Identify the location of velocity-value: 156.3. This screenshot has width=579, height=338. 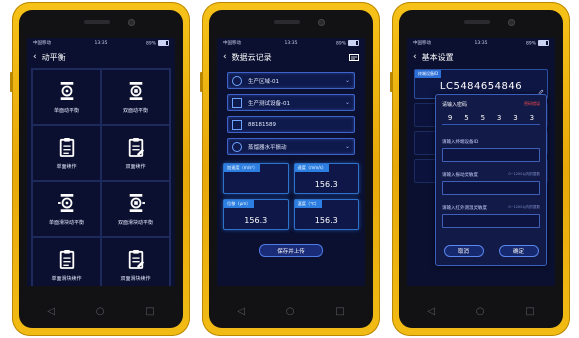
(326, 184).